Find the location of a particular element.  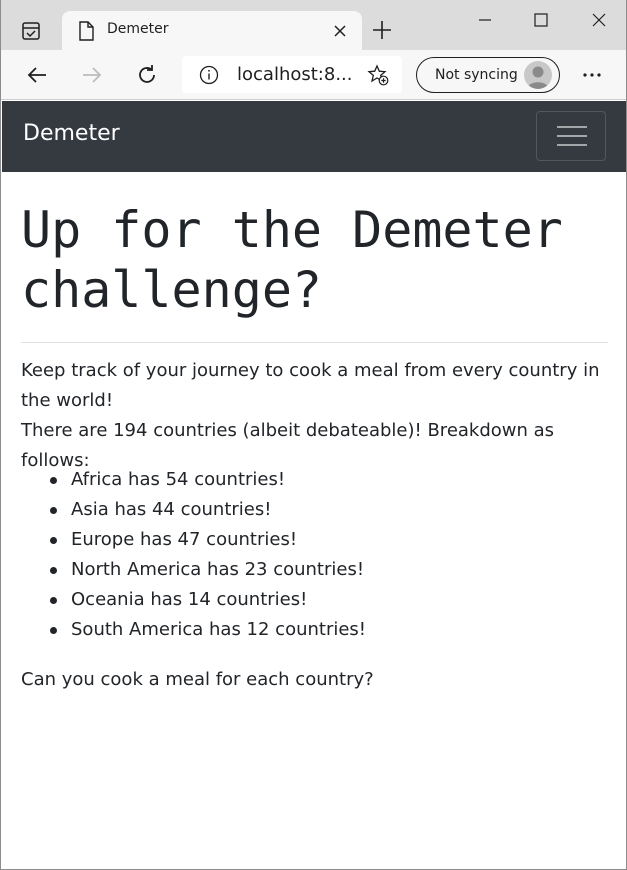

page-icon is located at coordinates (86, 31).